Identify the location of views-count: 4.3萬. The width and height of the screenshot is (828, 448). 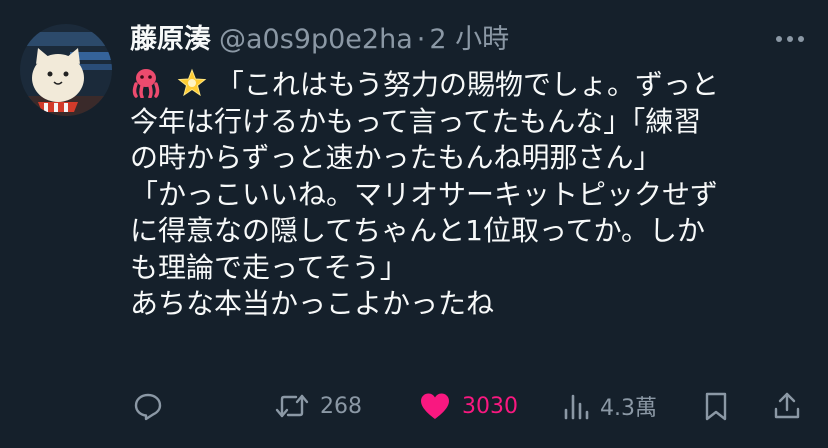
(628, 408).